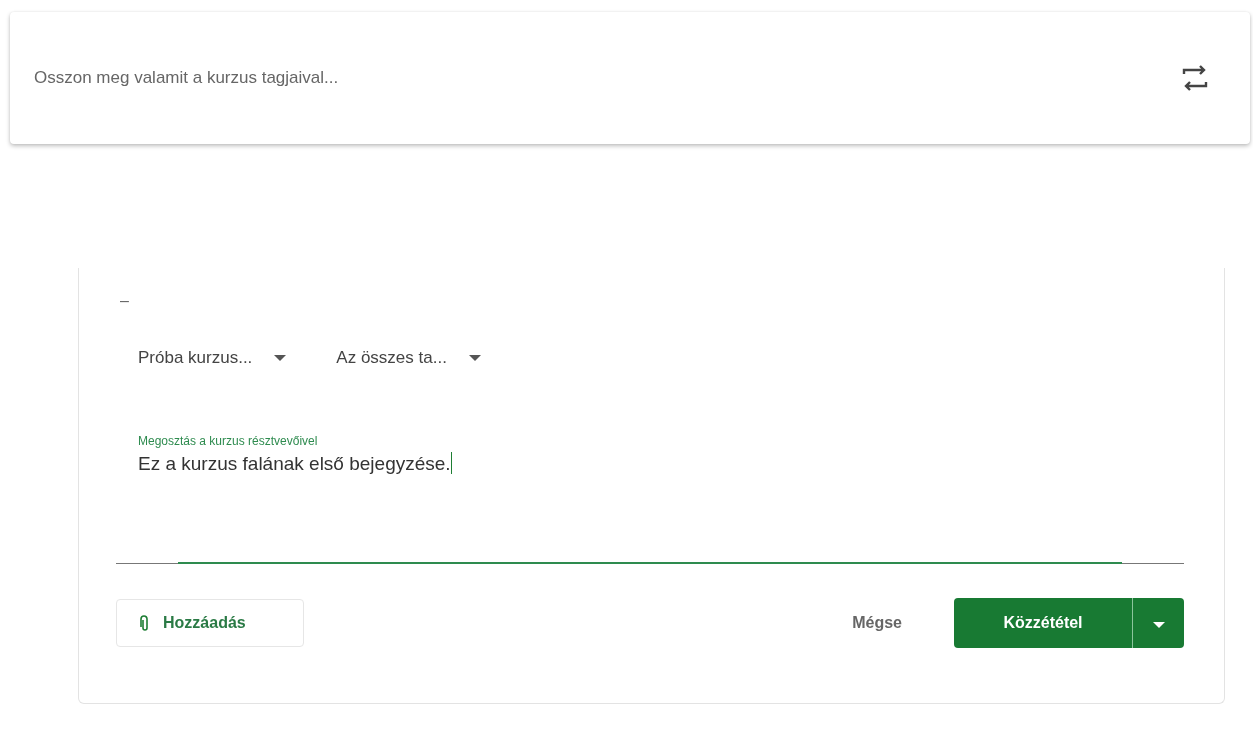 The image size is (1253, 731). What do you see at coordinates (144, 623) in the screenshot?
I see `paperclip-icon` at bounding box center [144, 623].